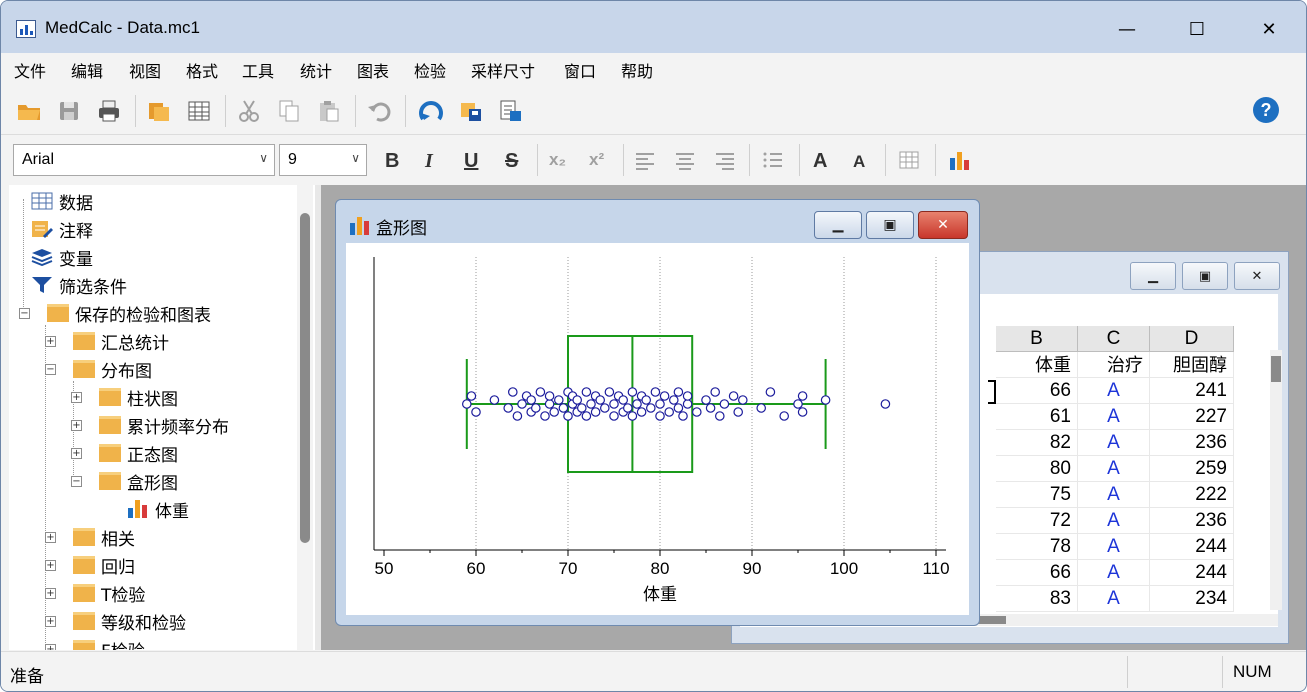 This screenshot has width=1307, height=692. Describe the element at coordinates (90, 565) in the screenshot. I see `tree-item-13: + 回归` at that location.